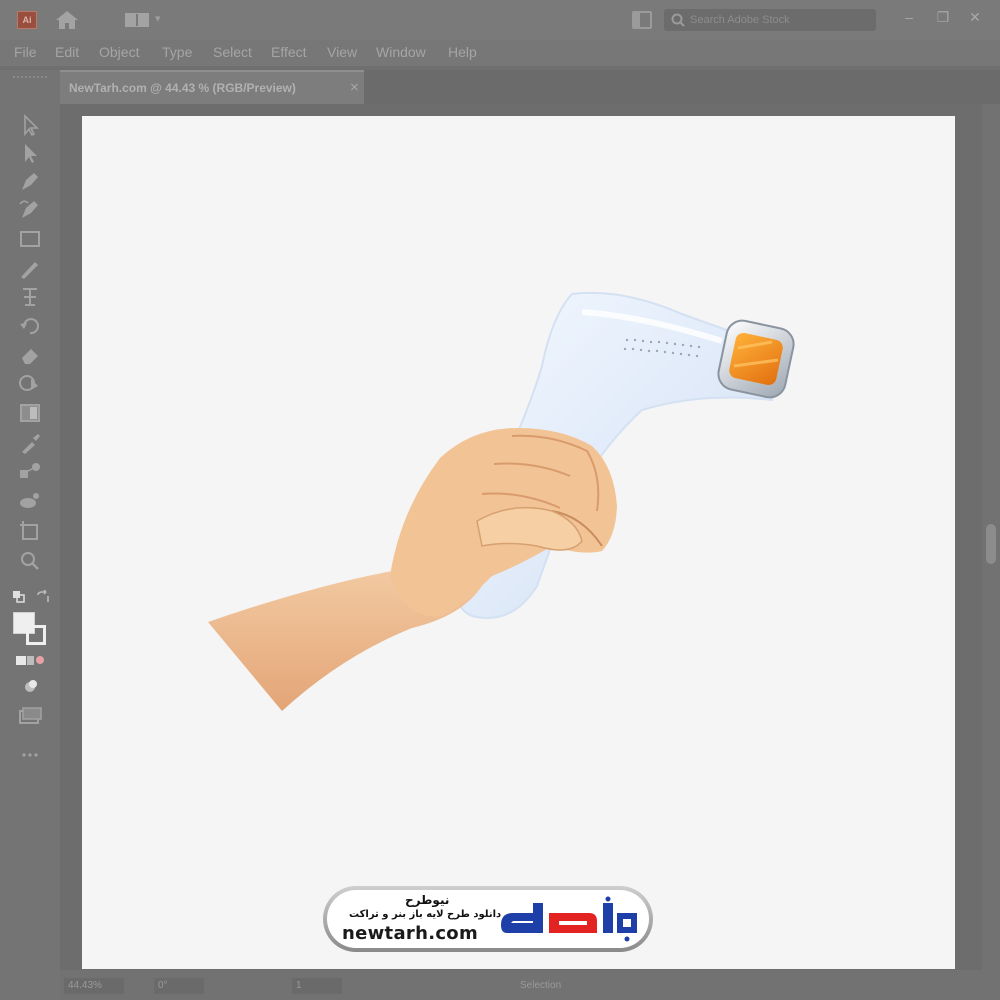  What do you see at coordinates (427, 900) in the screenshot?
I see `watermark-brand: نیوطرح` at bounding box center [427, 900].